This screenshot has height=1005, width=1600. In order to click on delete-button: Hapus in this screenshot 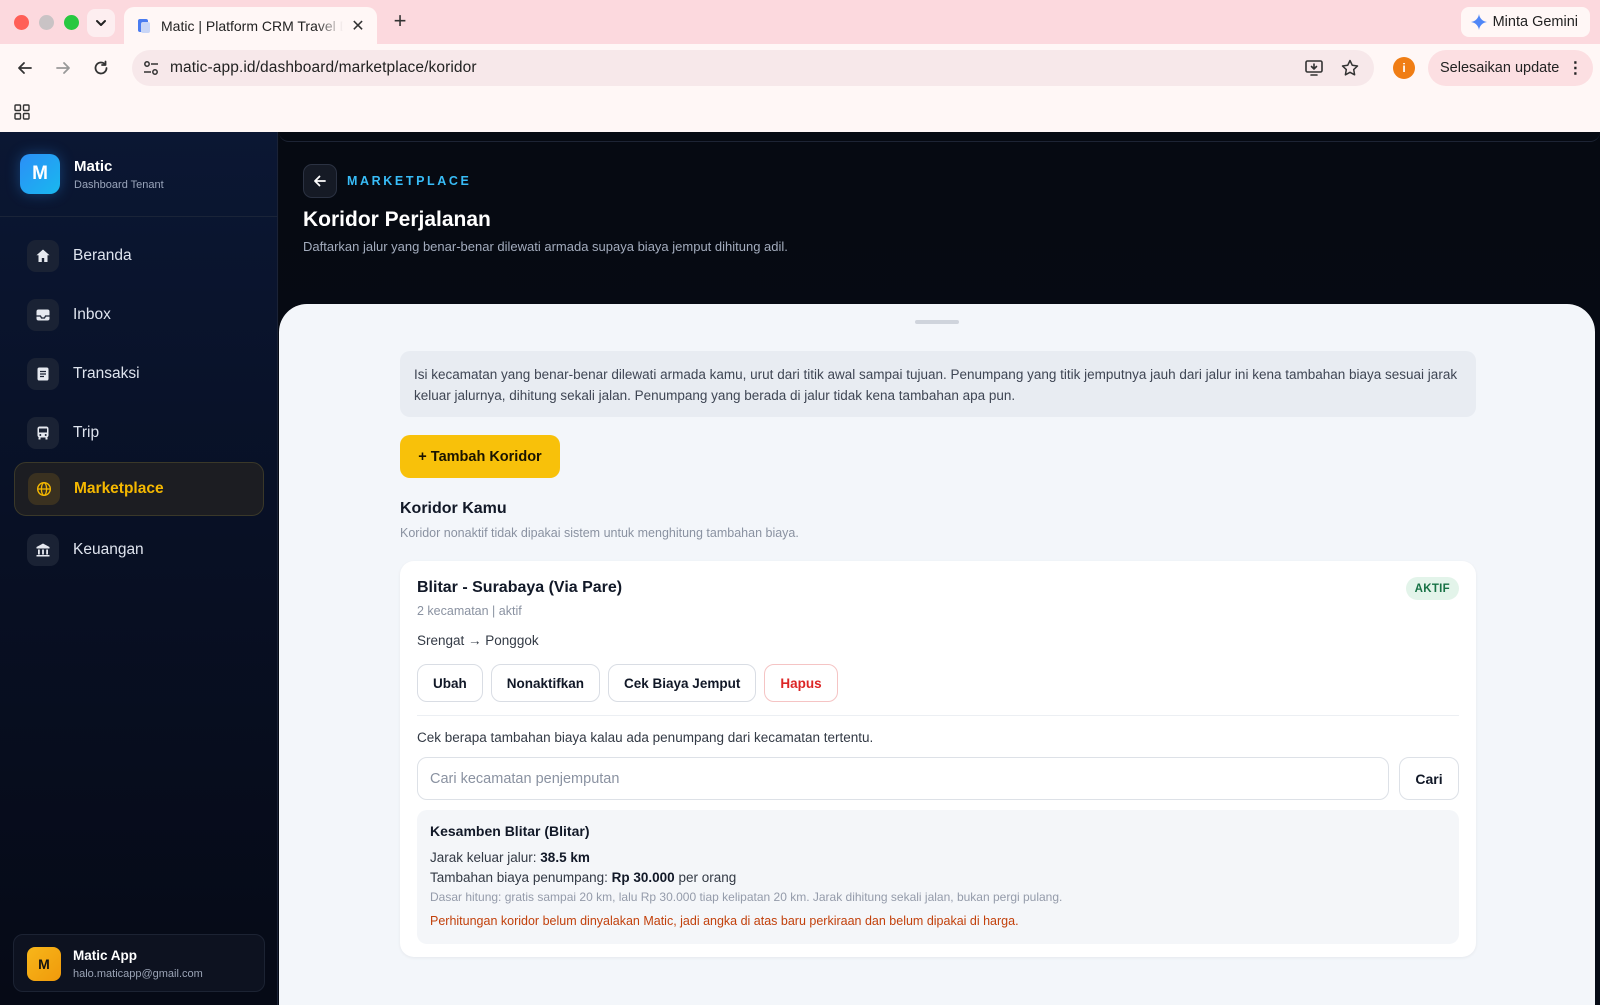, I will do `click(801, 683)`.